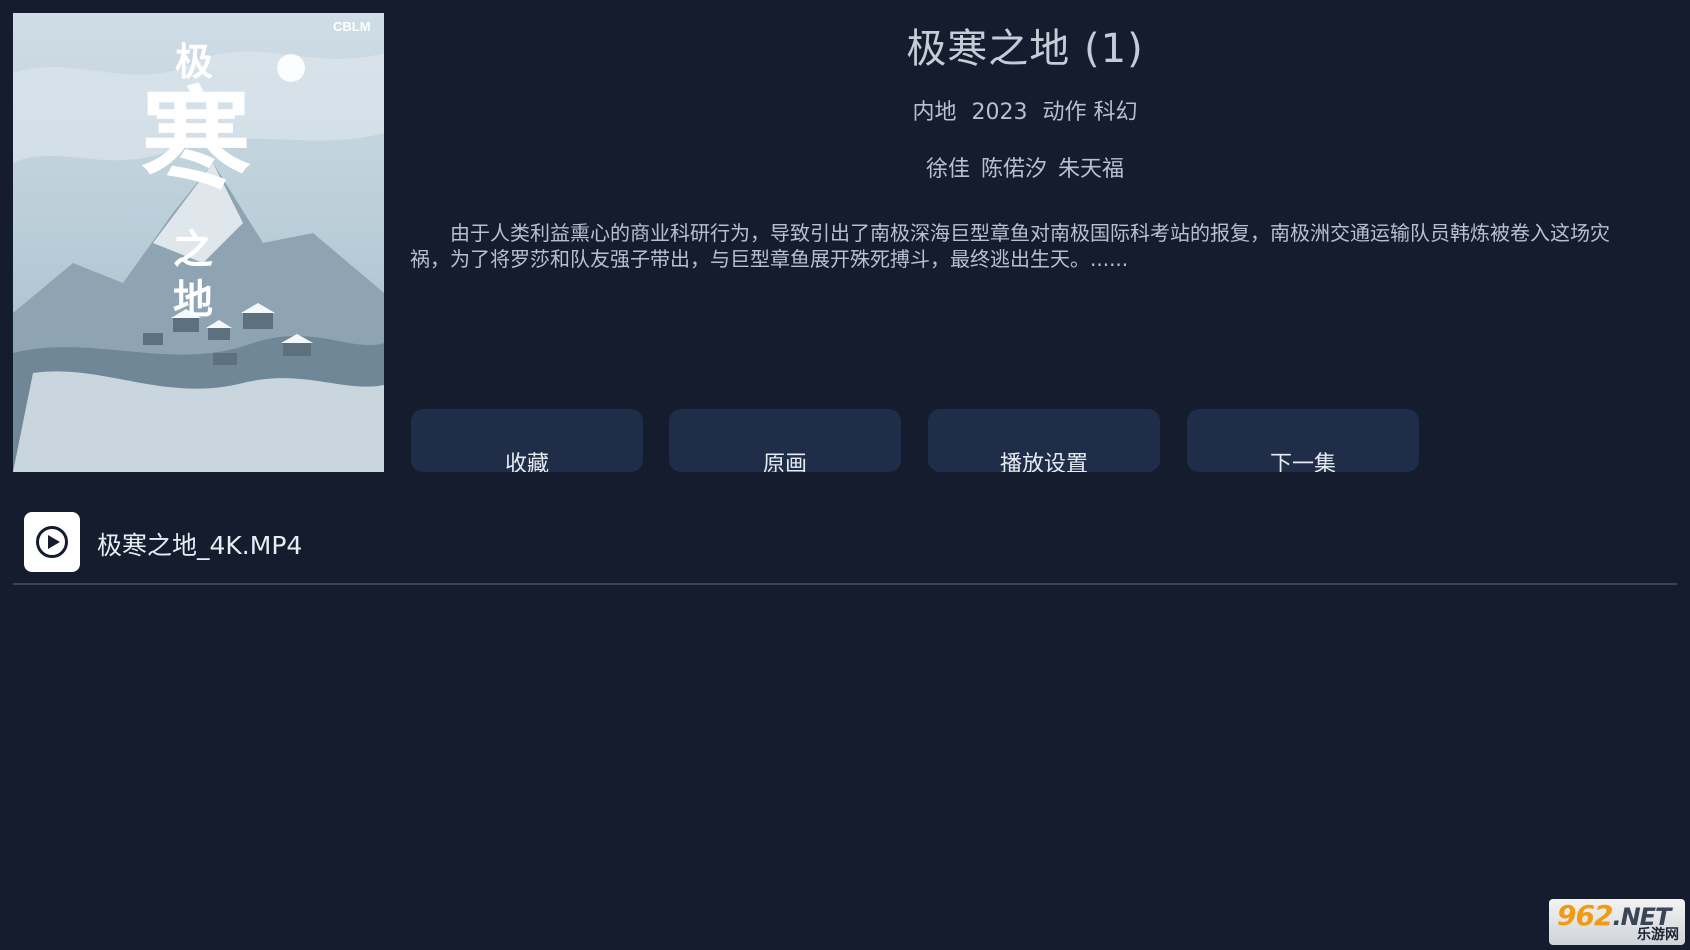 The image size is (1690, 950). I want to click on poster-image: 极 寒 之 地 CBLM, so click(198, 242).